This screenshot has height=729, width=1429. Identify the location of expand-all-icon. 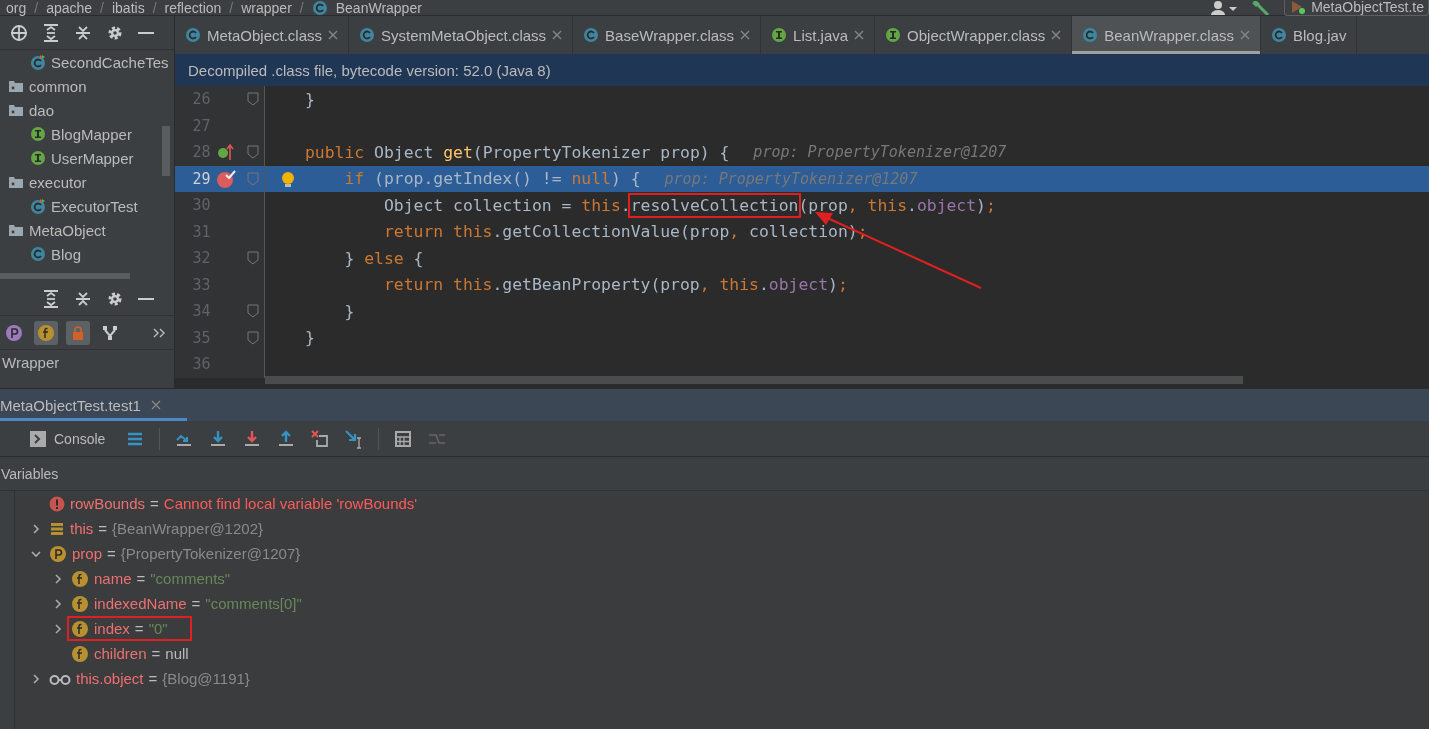
(51, 298).